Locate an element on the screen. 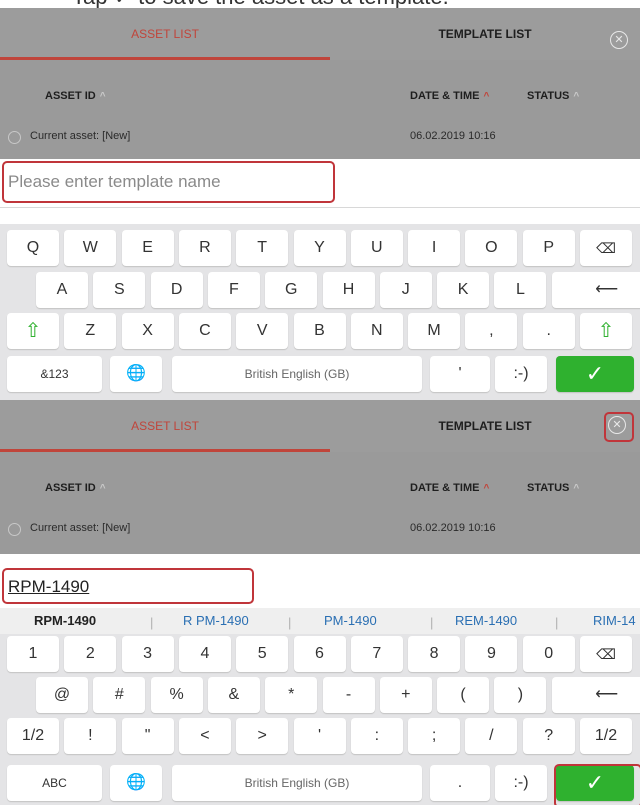 This screenshot has width=640, height=805. punctuation-key: . is located at coordinates (460, 783).